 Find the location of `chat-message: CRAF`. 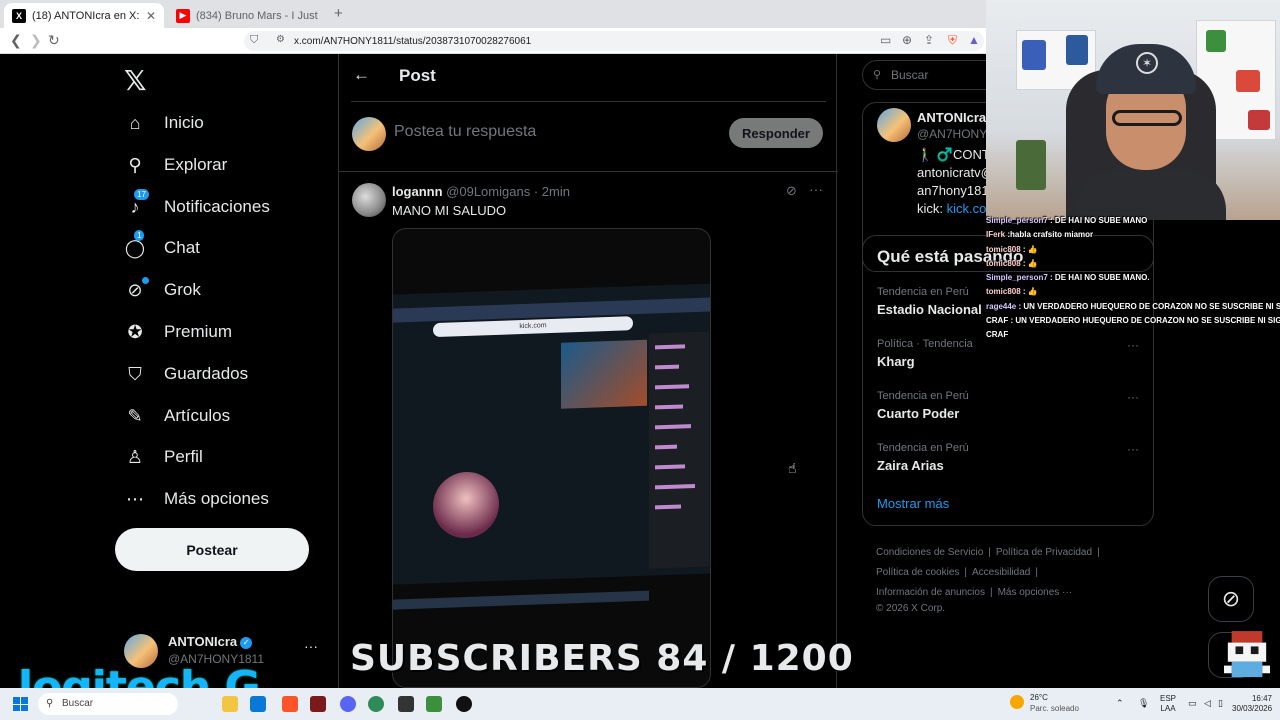

chat-message: CRAF is located at coordinates (997, 335).